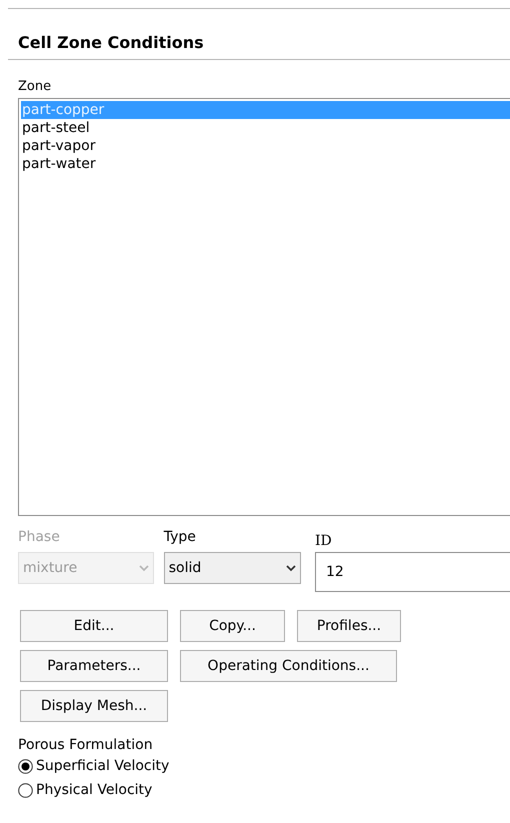 Image resolution: width=510 pixels, height=823 pixels. Describe the element at coordinates (324, 541) in the screenshot. I see `id-label: ID` at that location.